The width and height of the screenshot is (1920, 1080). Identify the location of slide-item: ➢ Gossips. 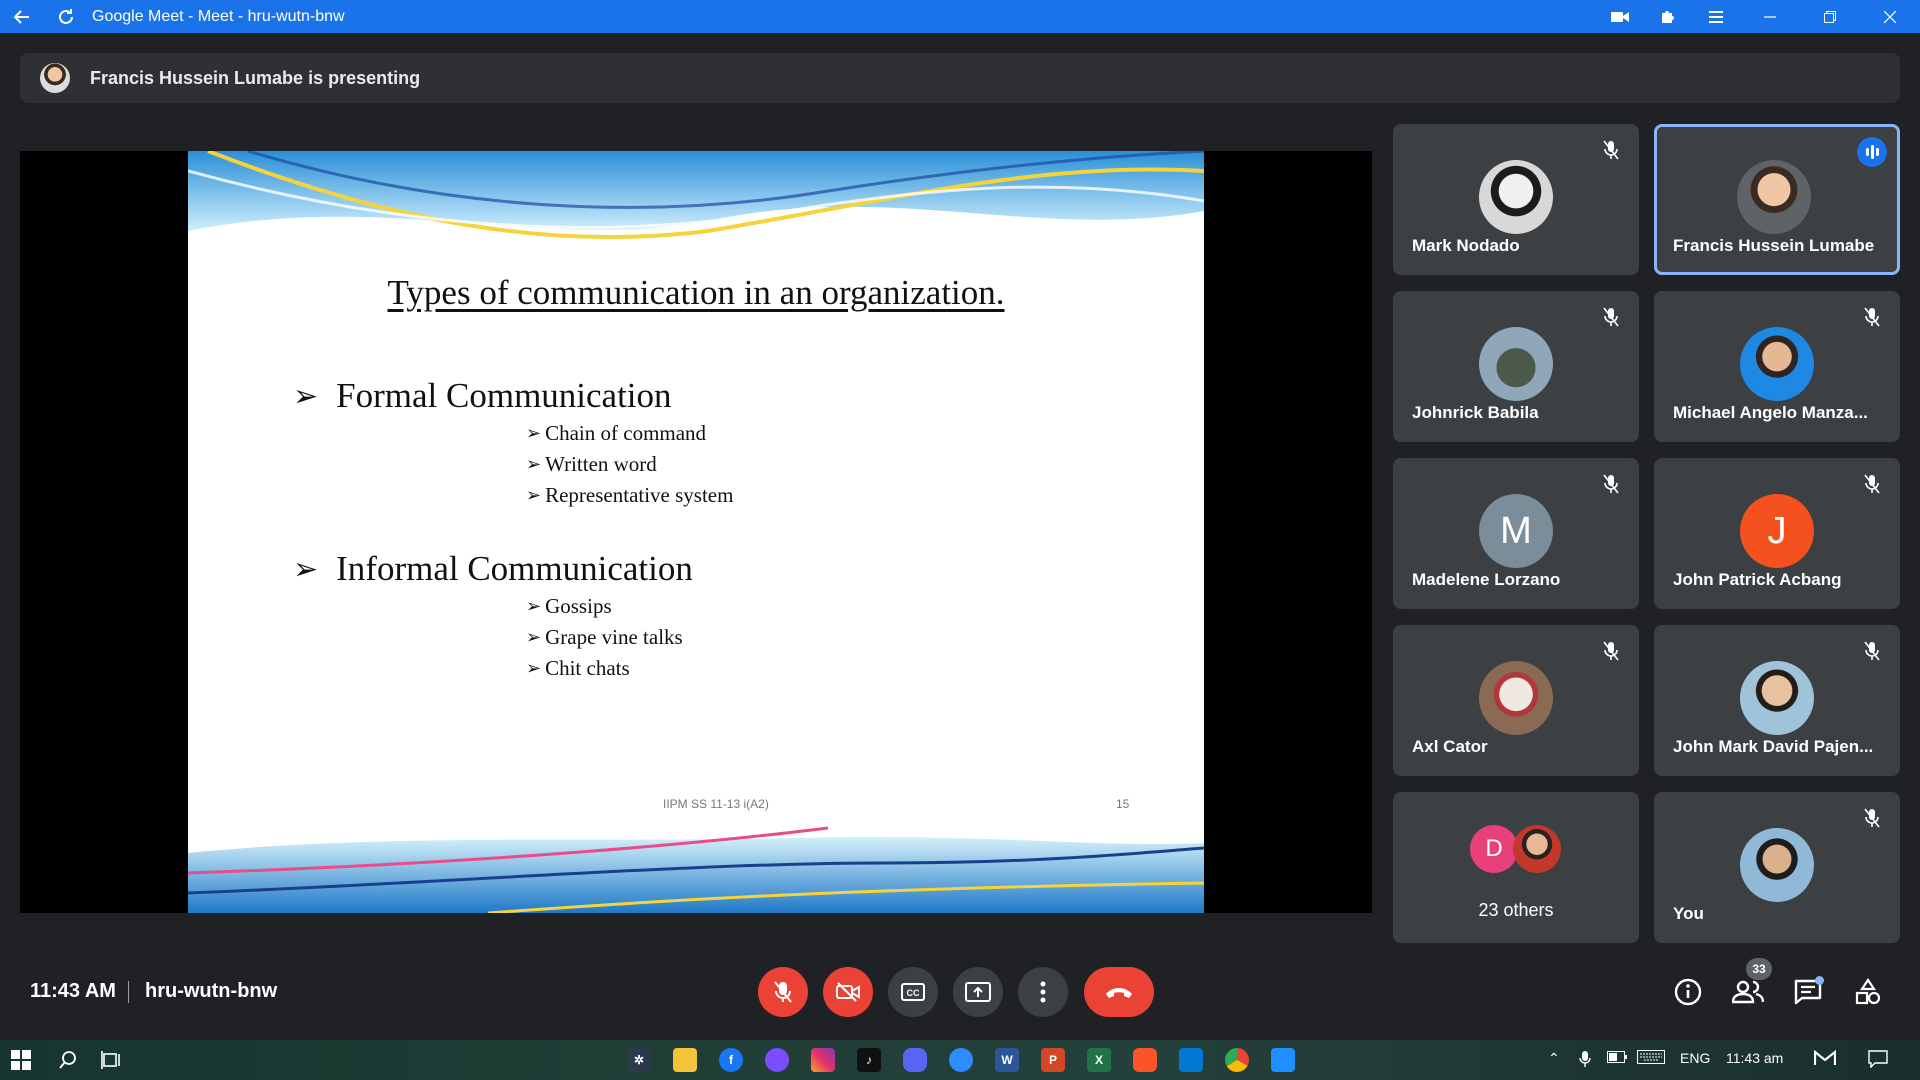
(569, 606).